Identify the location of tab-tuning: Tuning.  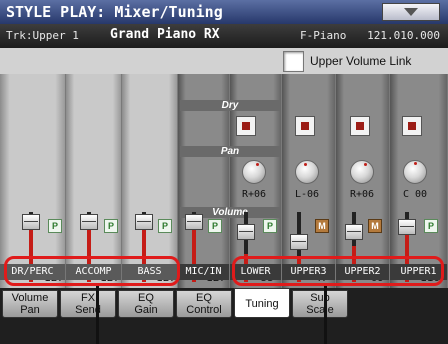
(262, 303).